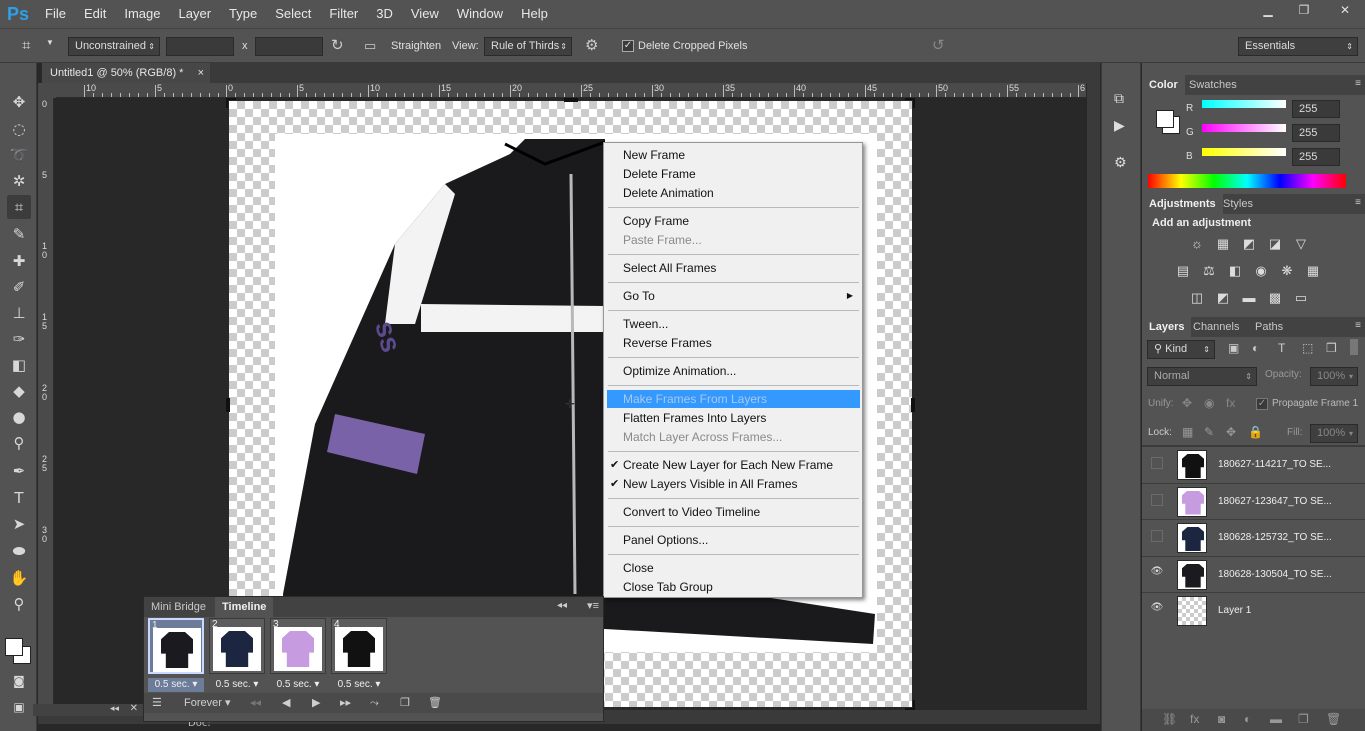  Describe the element at coordinates (19, 604) in the screenshot. I see `zoom-tool-icon: ⚲` at that location.